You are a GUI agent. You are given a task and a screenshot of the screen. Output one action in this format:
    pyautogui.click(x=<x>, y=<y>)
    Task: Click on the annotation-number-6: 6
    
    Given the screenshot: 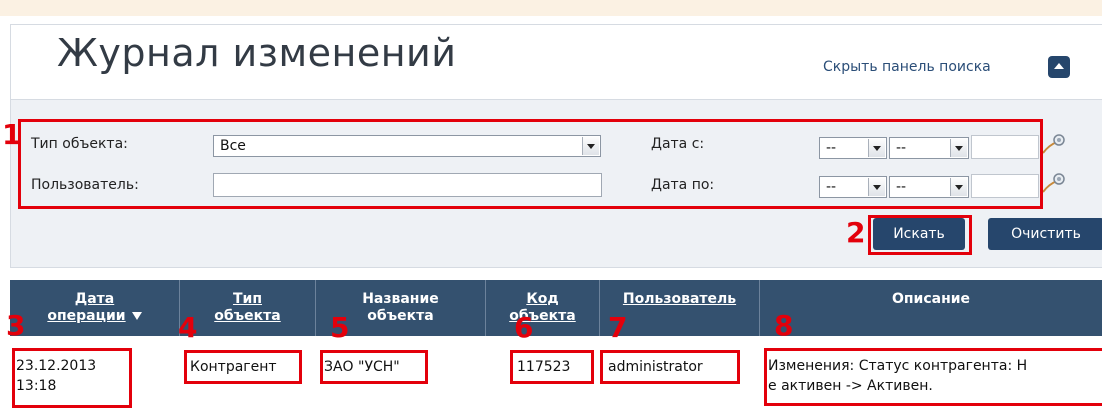 What is the action you would take?
    pyautogui.click(x=524, y=327)
    